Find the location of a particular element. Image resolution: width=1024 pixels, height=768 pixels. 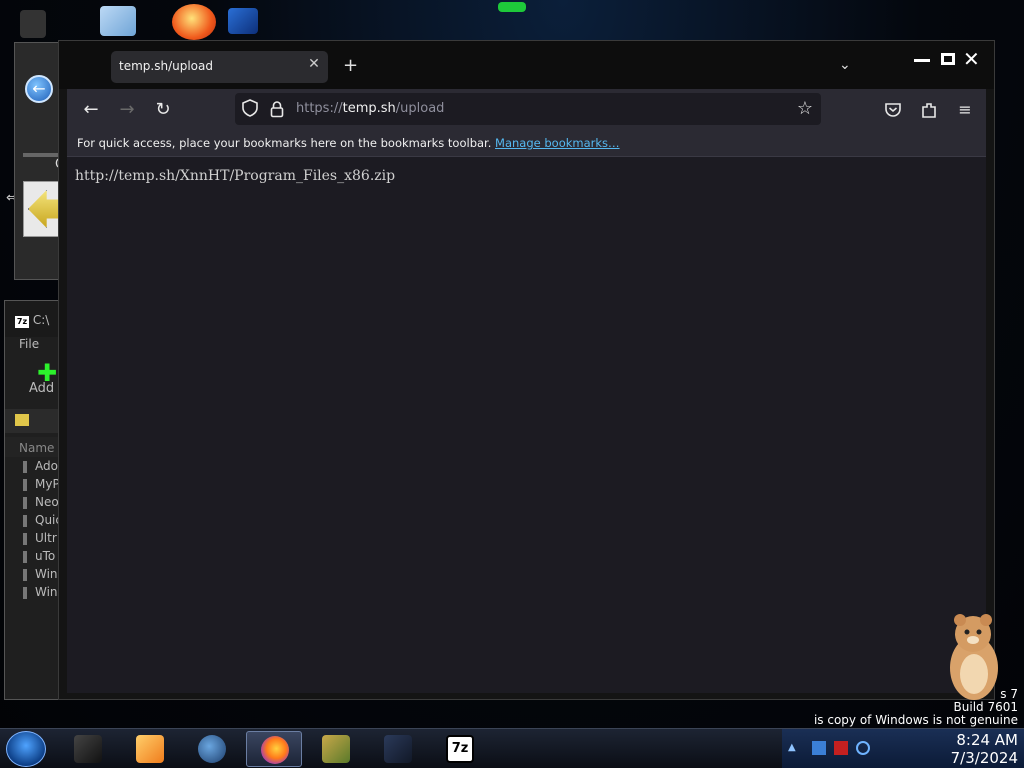

sync-tray-icon is located at coordinates (863, 748).